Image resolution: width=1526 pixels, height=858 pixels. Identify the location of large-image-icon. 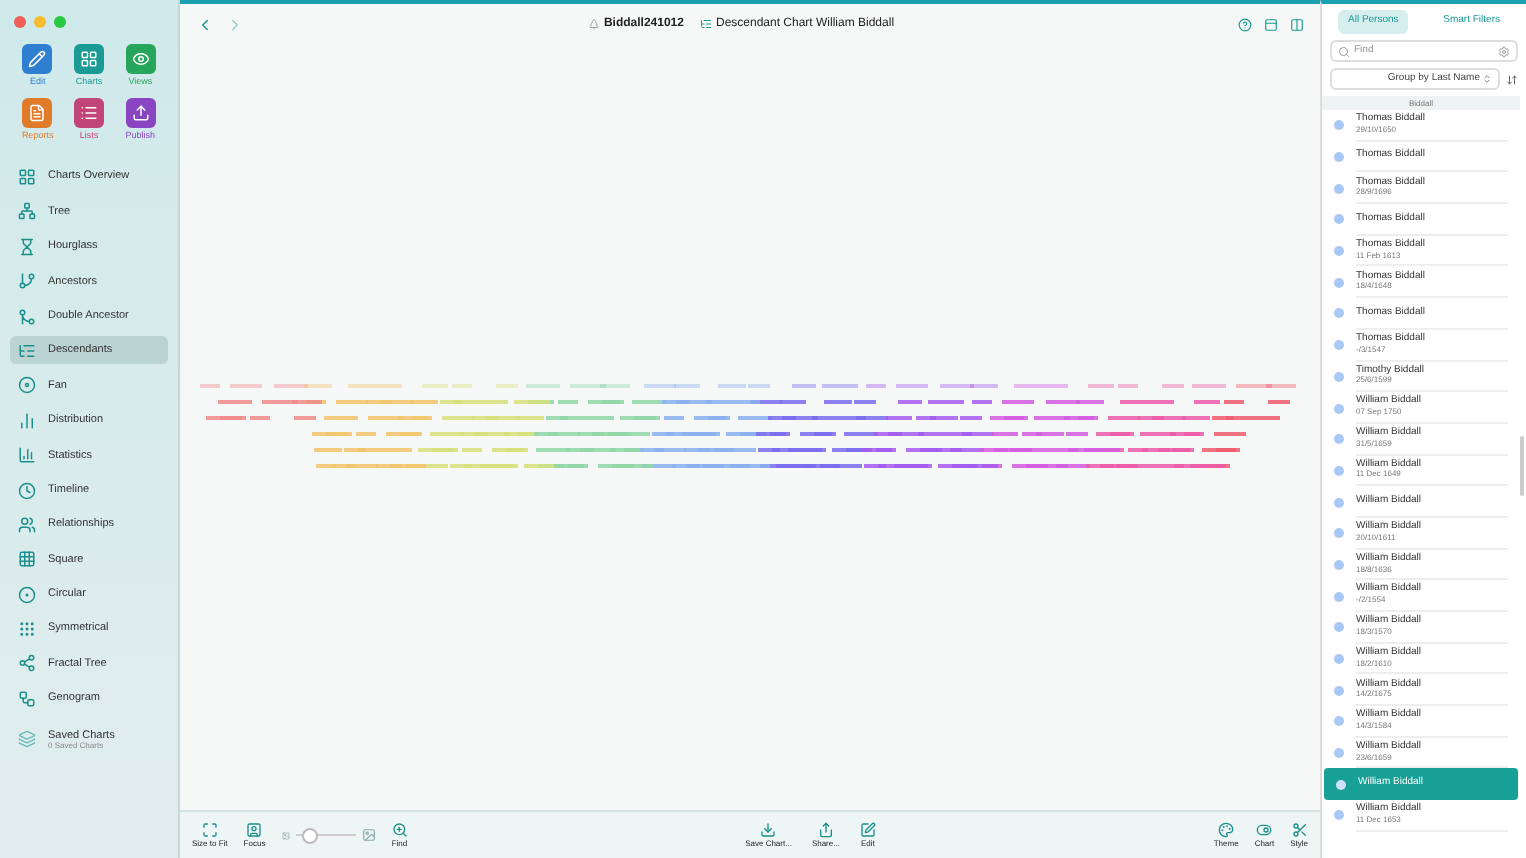
(368, 835).